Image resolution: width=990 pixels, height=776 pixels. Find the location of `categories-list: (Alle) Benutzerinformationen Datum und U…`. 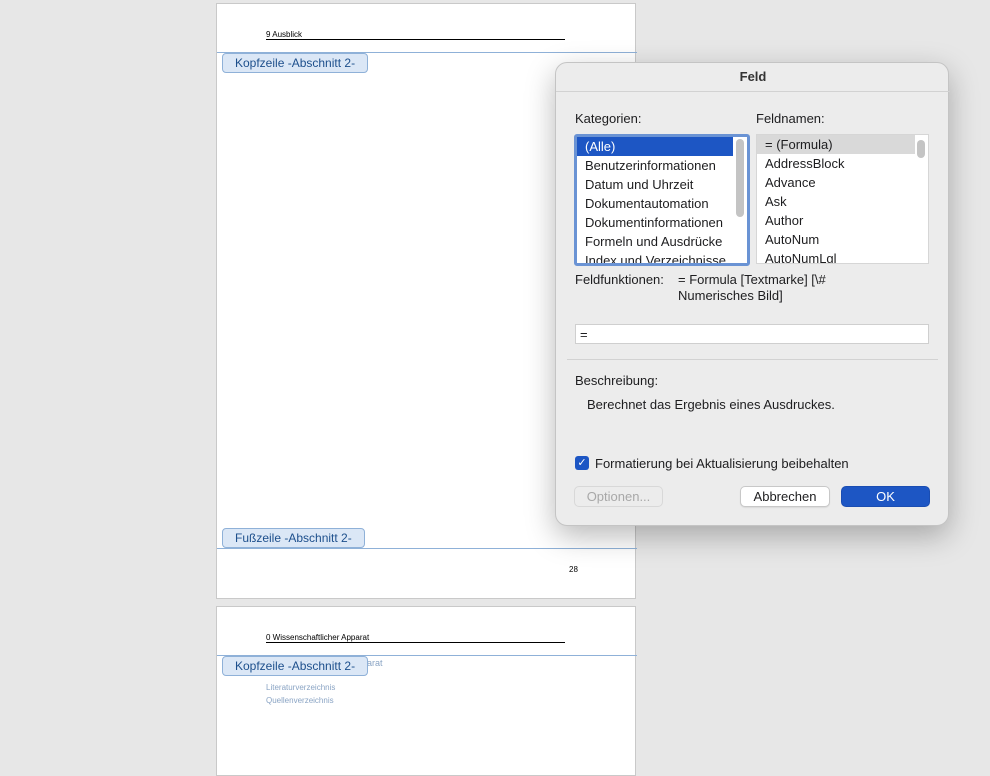

categories-list: (Alle) Benutzerinformationen Datum und U… is located at coordinates (662, 200).